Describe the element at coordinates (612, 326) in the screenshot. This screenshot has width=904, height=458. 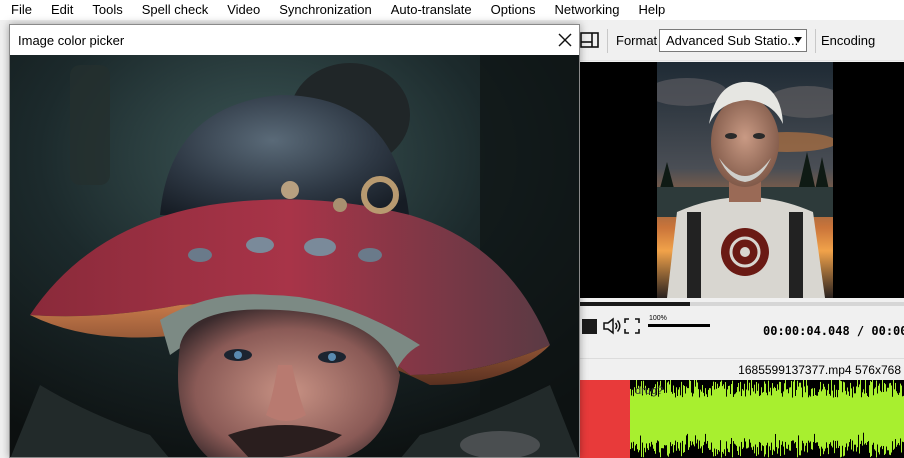
I see `volume-icon` at that location.